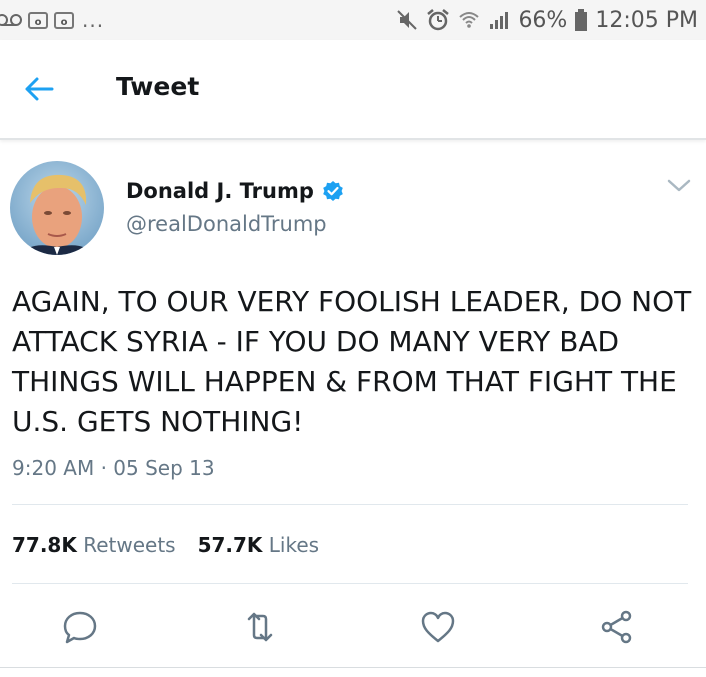  What do you see at coordinates (39, 89) in the screenshot?
I see `arrow-left-icon` at bounding box center [39, 89].